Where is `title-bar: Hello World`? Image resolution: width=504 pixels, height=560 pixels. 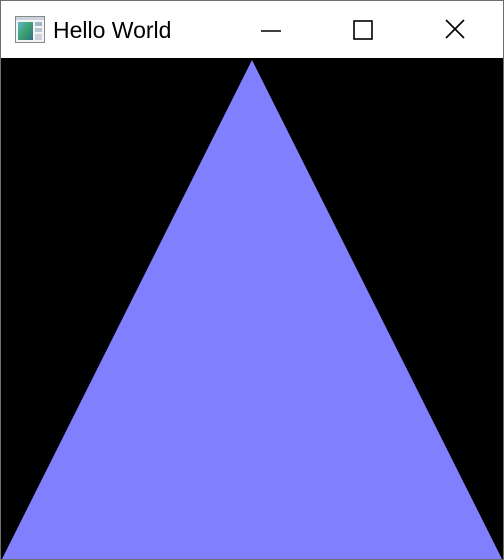
title-bar: Hello World is located at coordinates (252, 29).